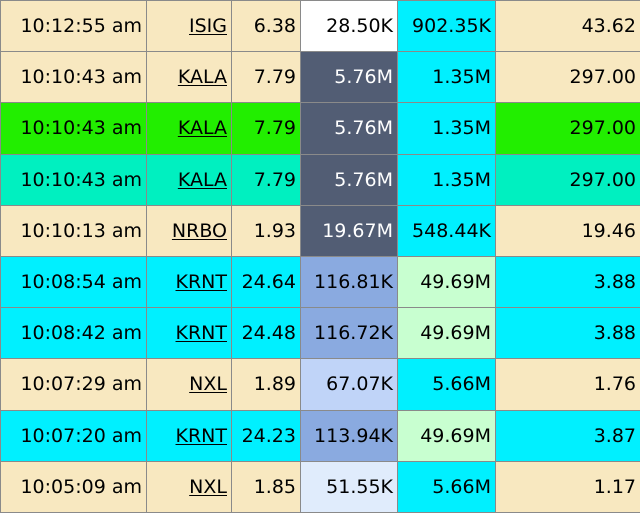 The width and height of the screenshot is (640, 513). I want to click on price-cell: 1.93, so click(266, 230).